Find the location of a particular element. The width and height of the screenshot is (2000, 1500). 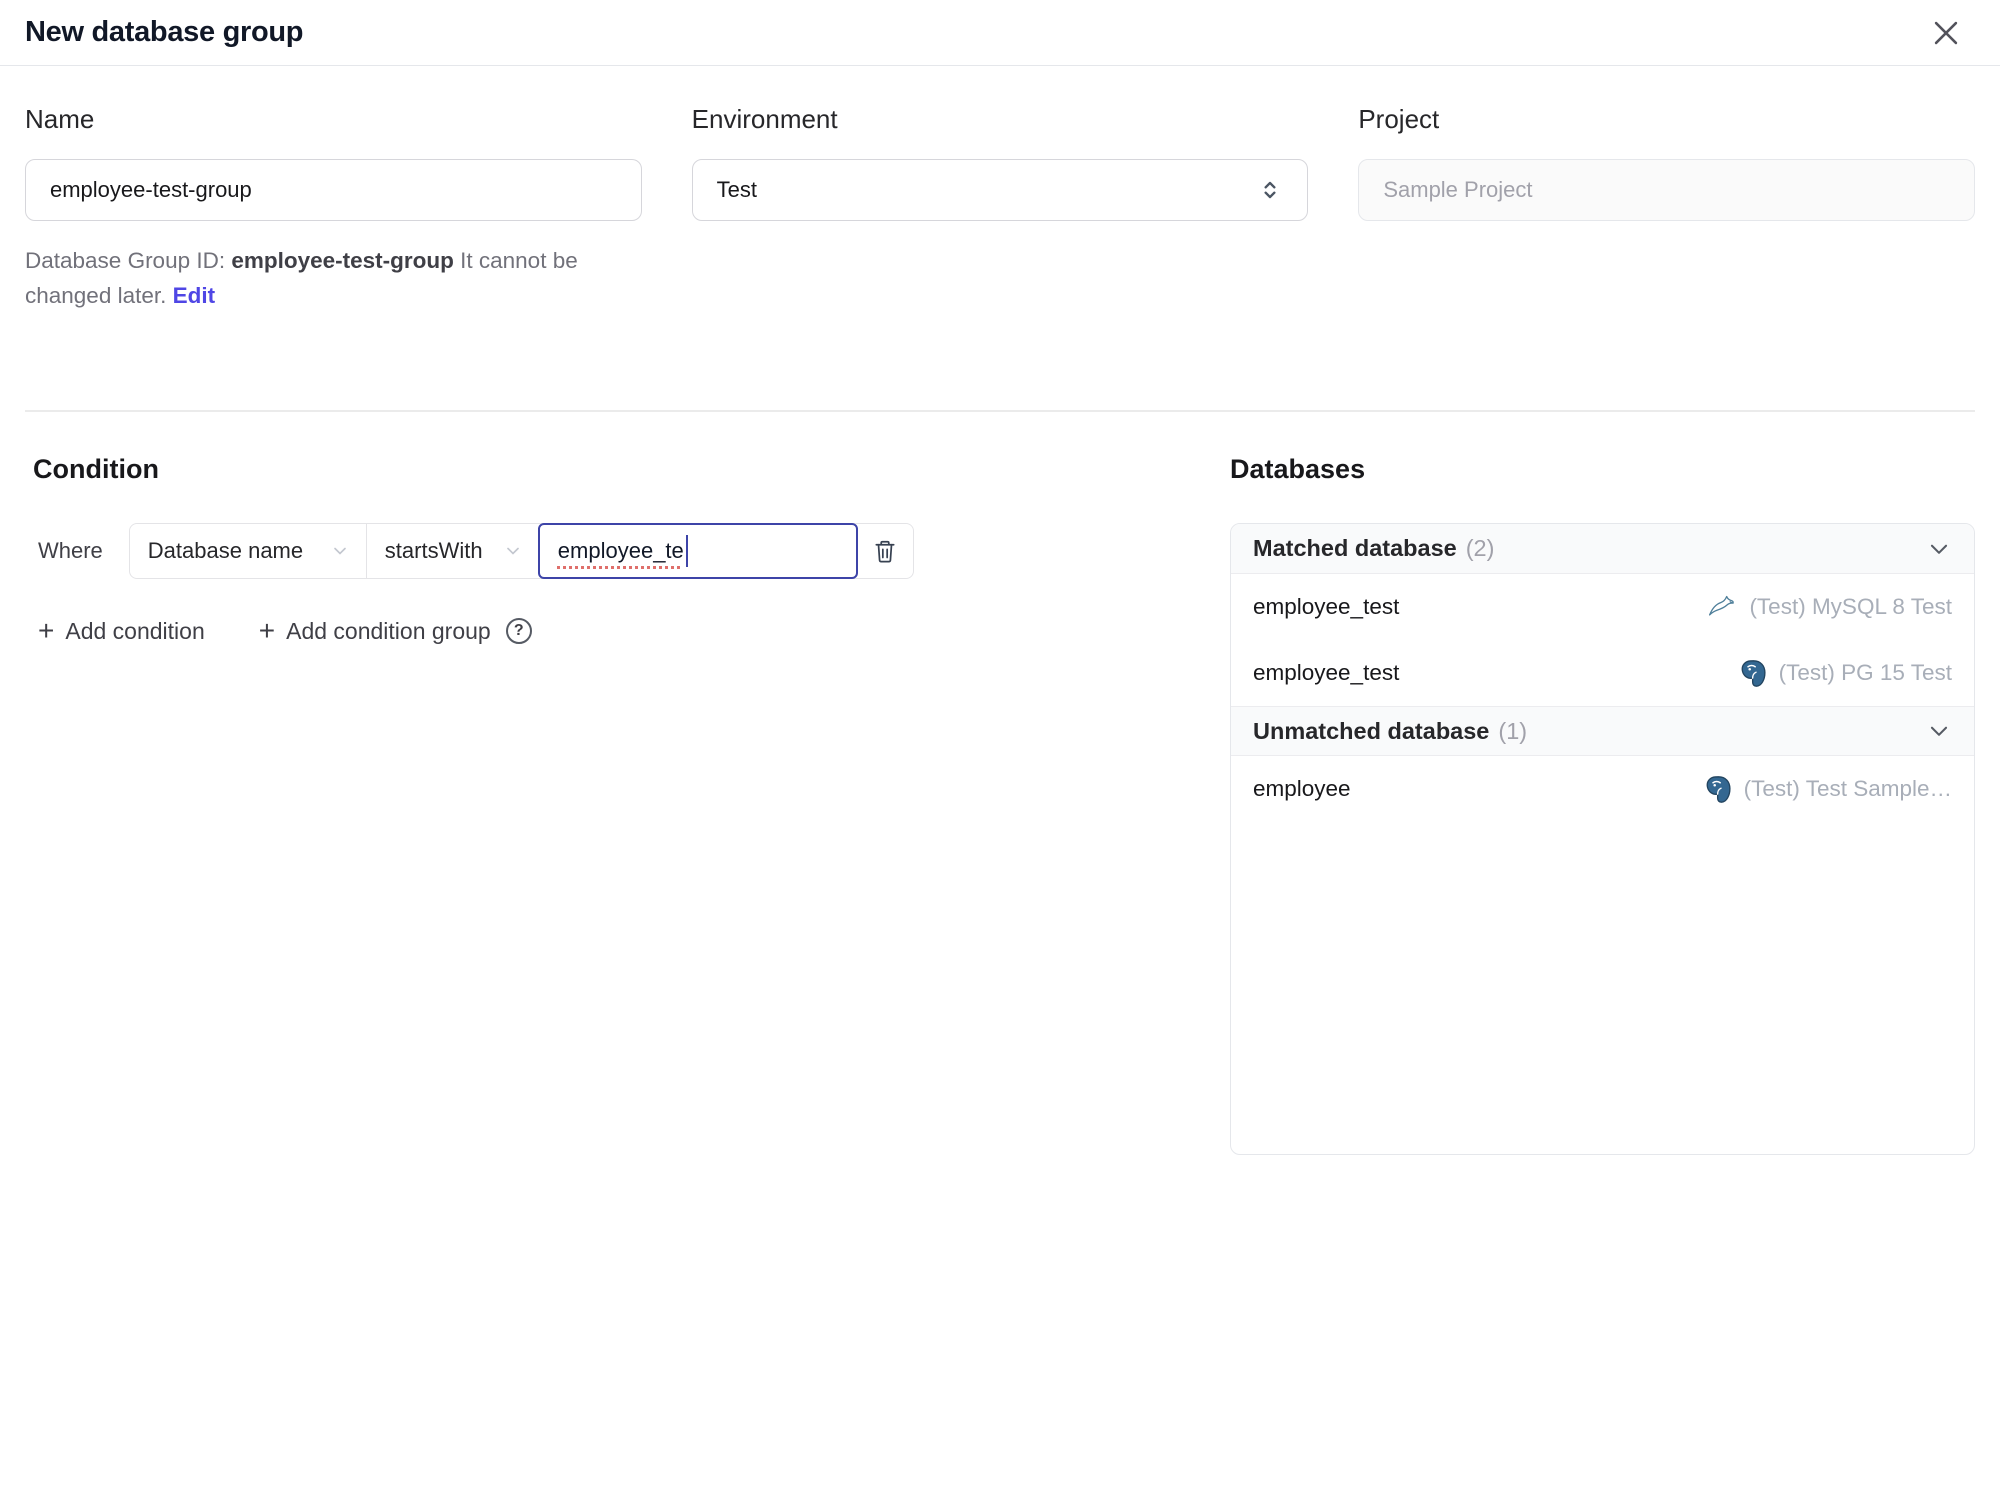

environment-label: Environment is located at coordinates (764, 119).